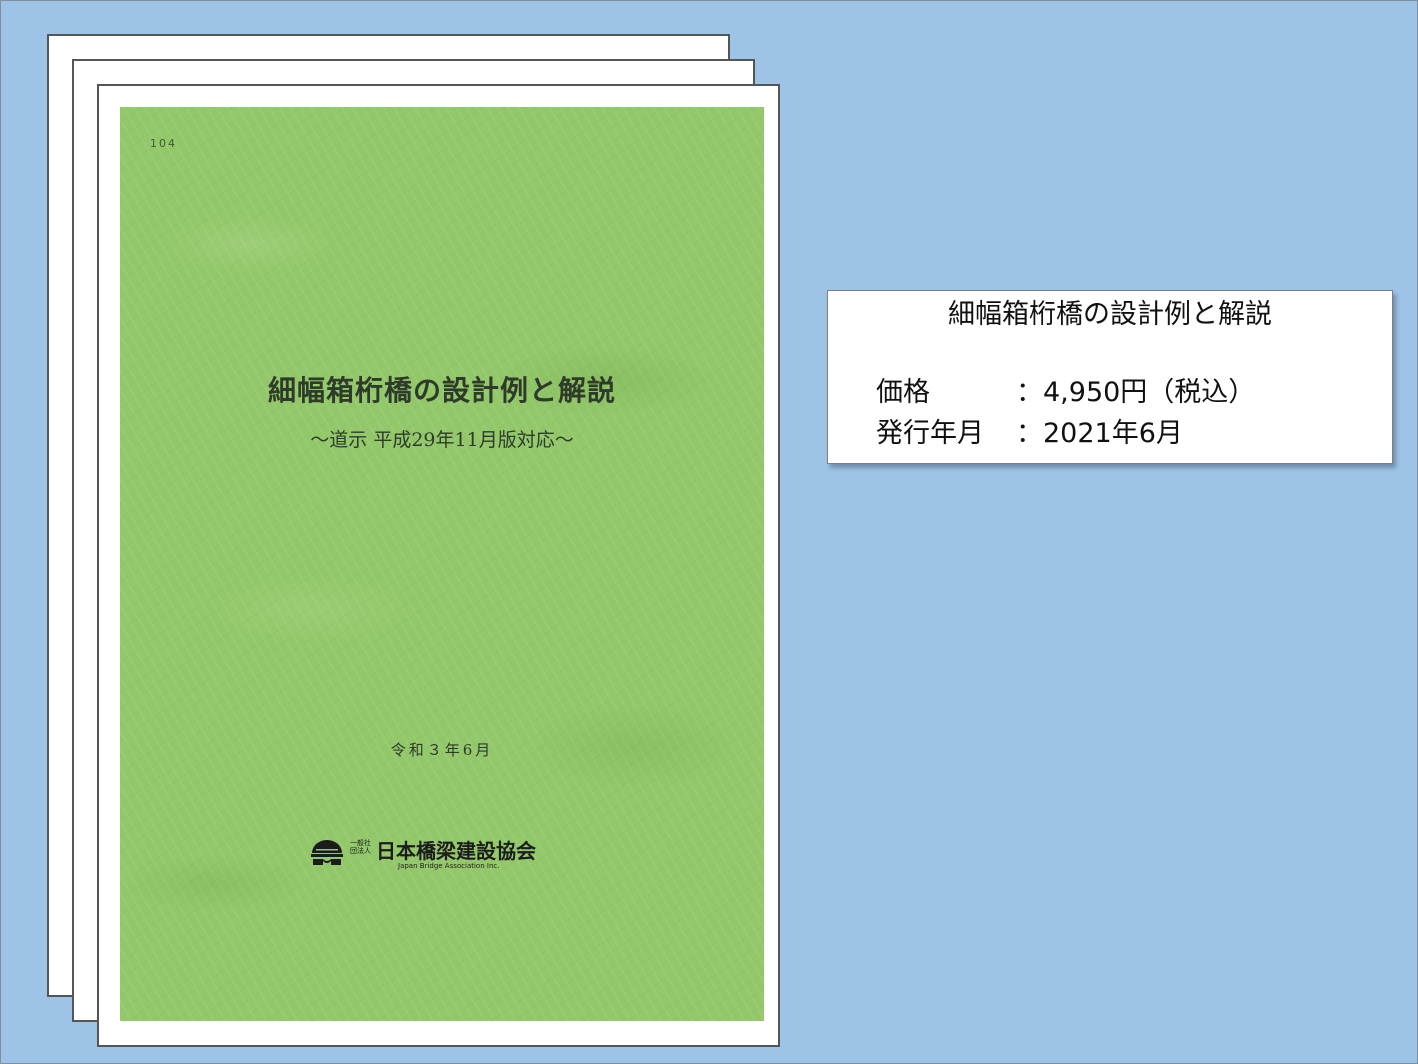 The image size is (1418, 1064). Describe the element at coordinates (360, 847) in the screenshot. I see `publisher-org-type: 一般社団法人` at that location.